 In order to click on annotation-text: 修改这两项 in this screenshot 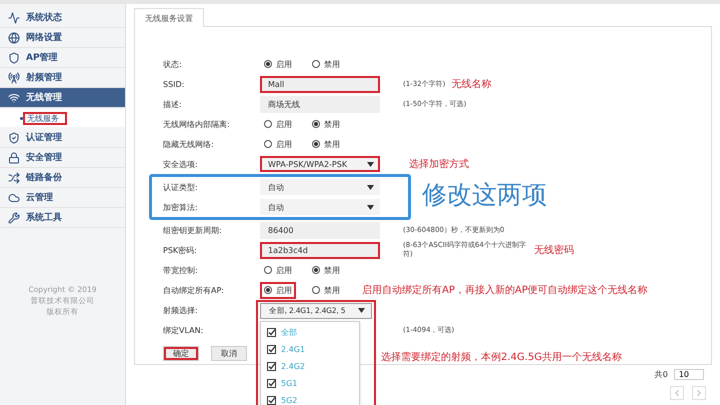, I will do `click(484, 195)`.